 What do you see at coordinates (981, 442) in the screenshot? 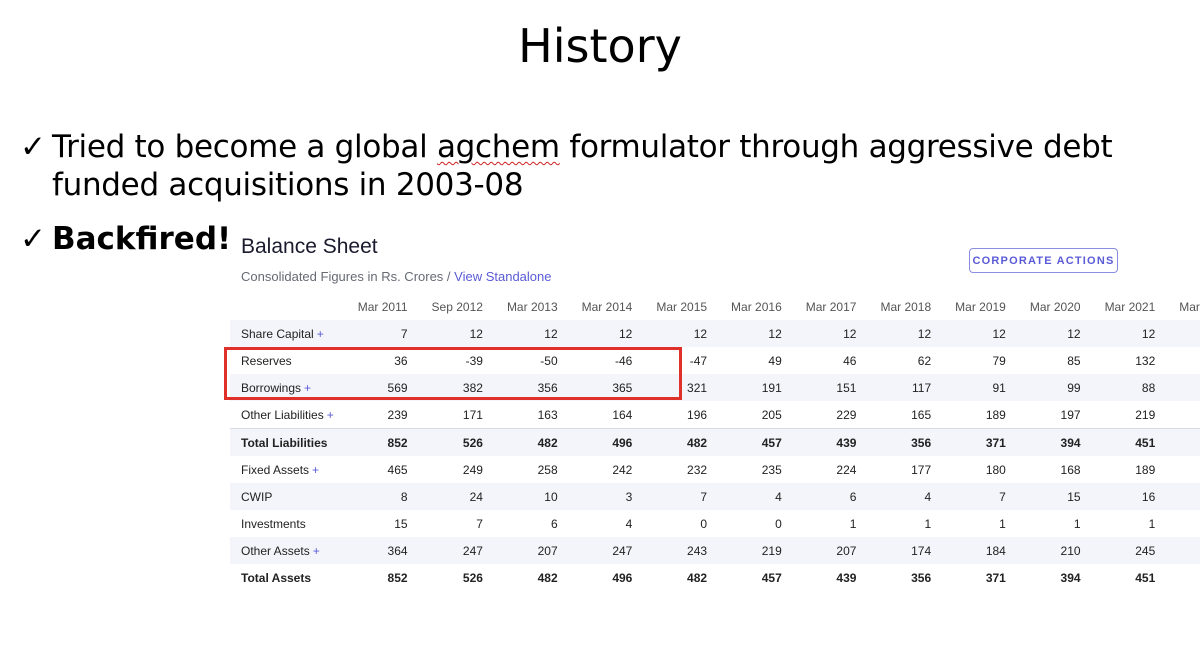
I see `table-cell: 371` at bounding box center [981, 442].